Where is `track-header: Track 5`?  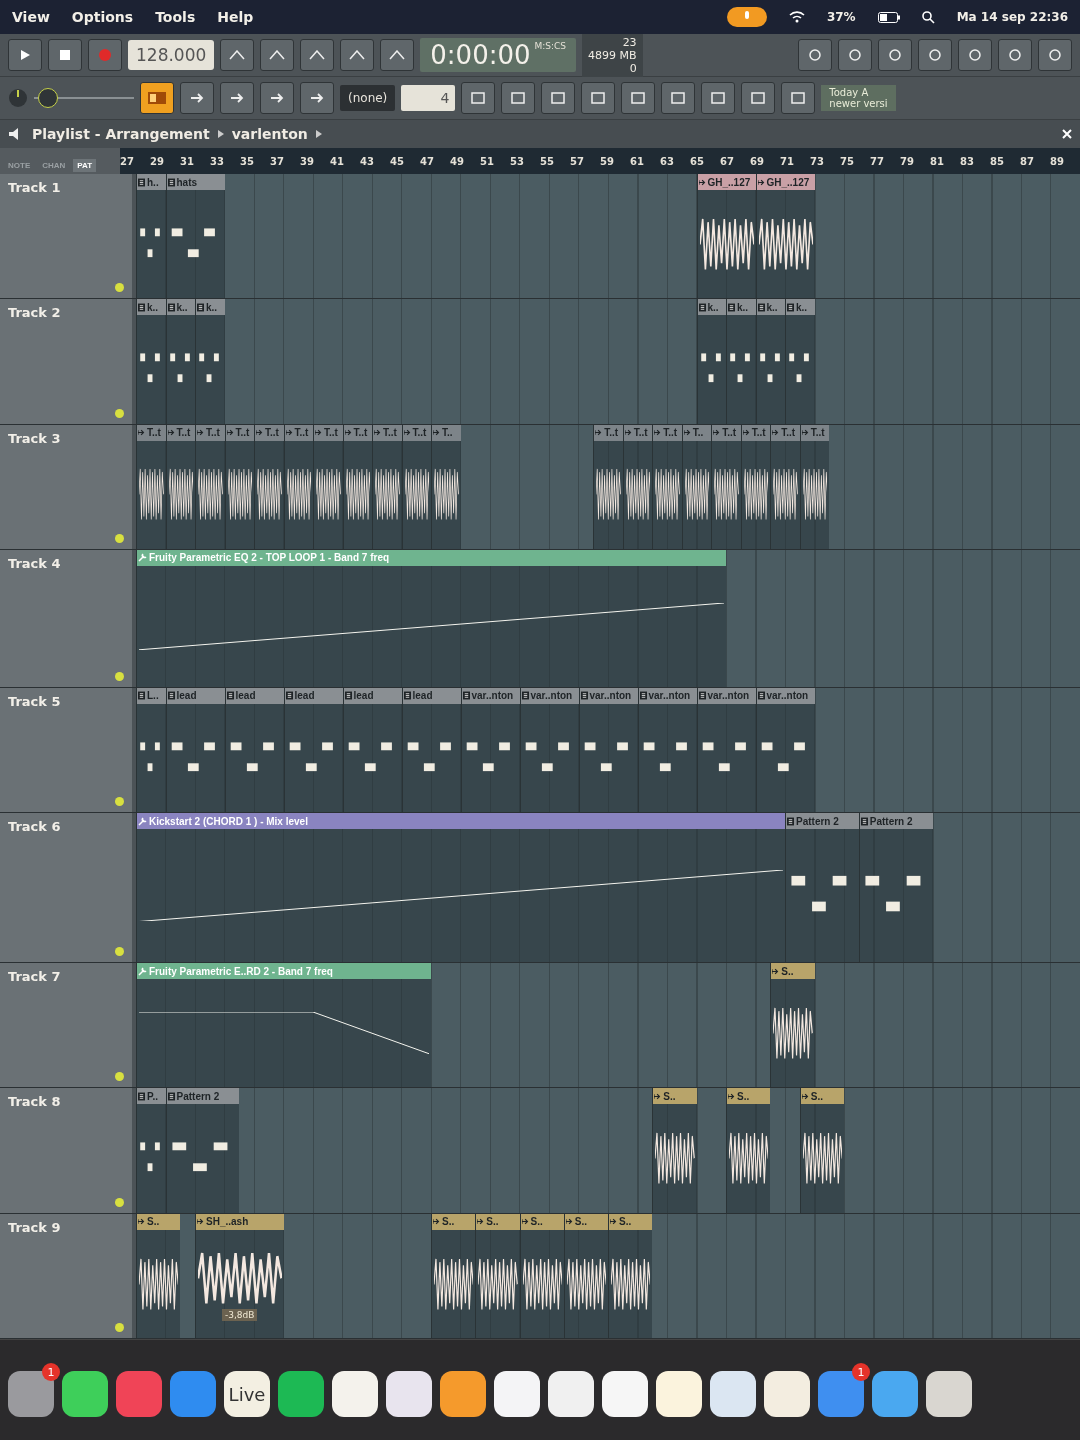 track-header: Track 5 is located at coordinates (68, 750).